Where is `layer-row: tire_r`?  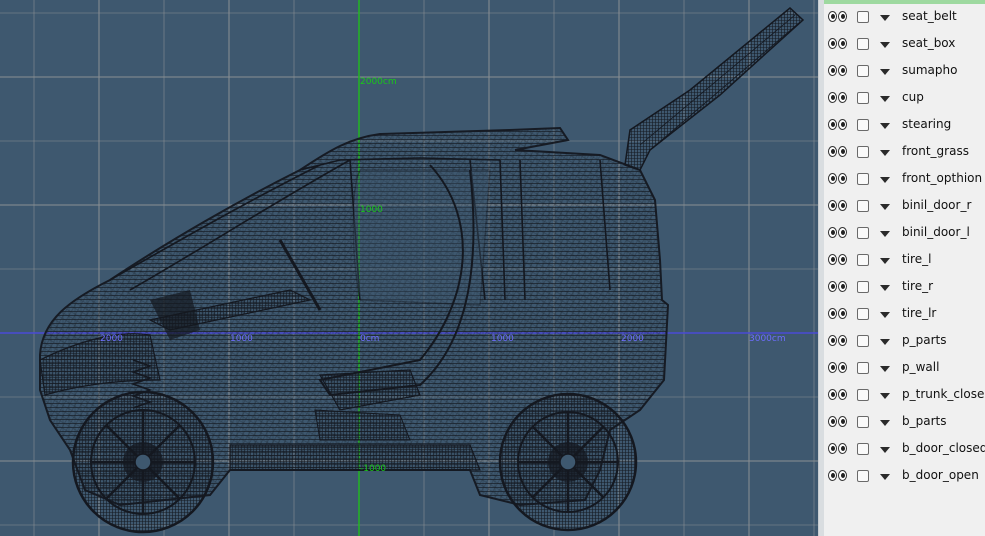 layer-row: tire_r is located at coordinates (904, 287).